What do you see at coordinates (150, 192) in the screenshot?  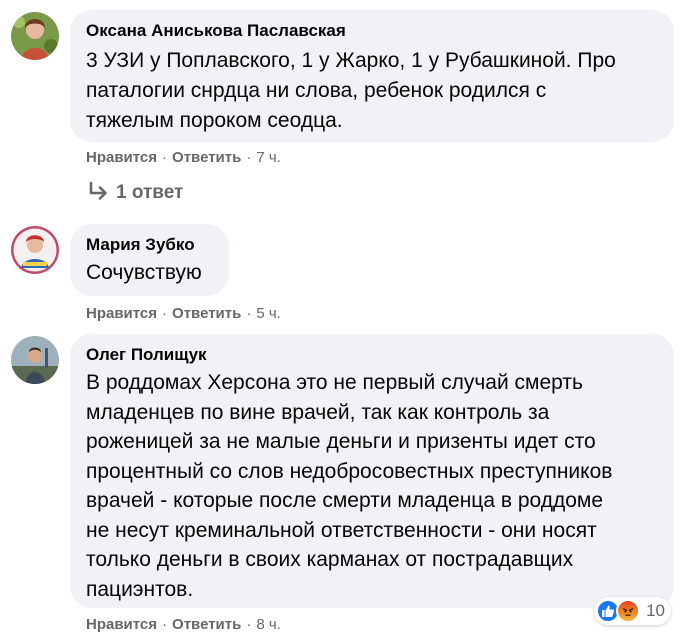 I see `replies-count-label: 1 ответ` at bounding box center [150, 192].